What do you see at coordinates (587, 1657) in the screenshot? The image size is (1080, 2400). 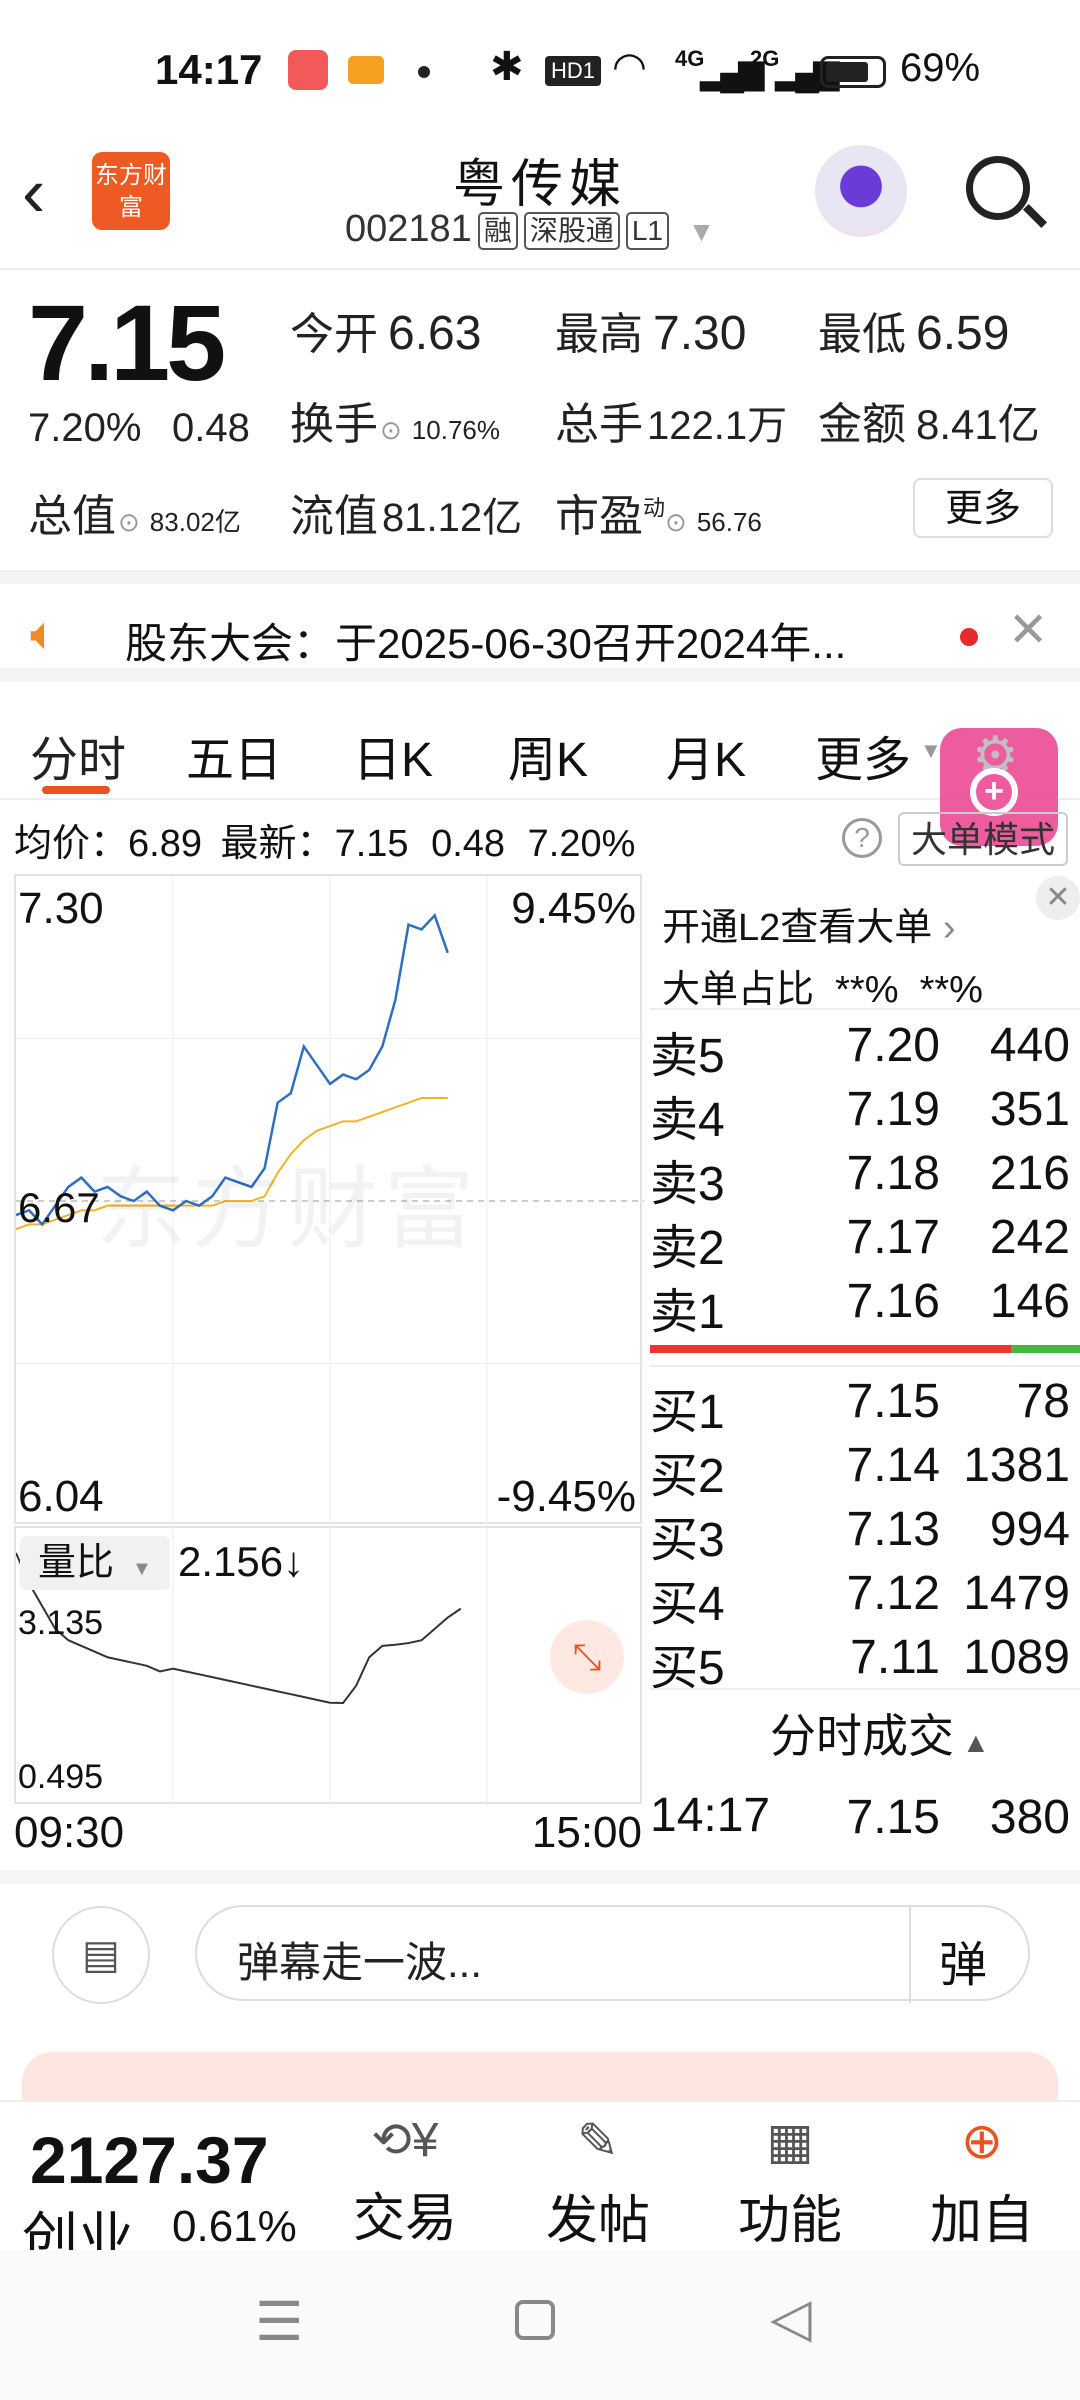 I see `expand-icon: ⤡` at bounding box center [587, 1657].